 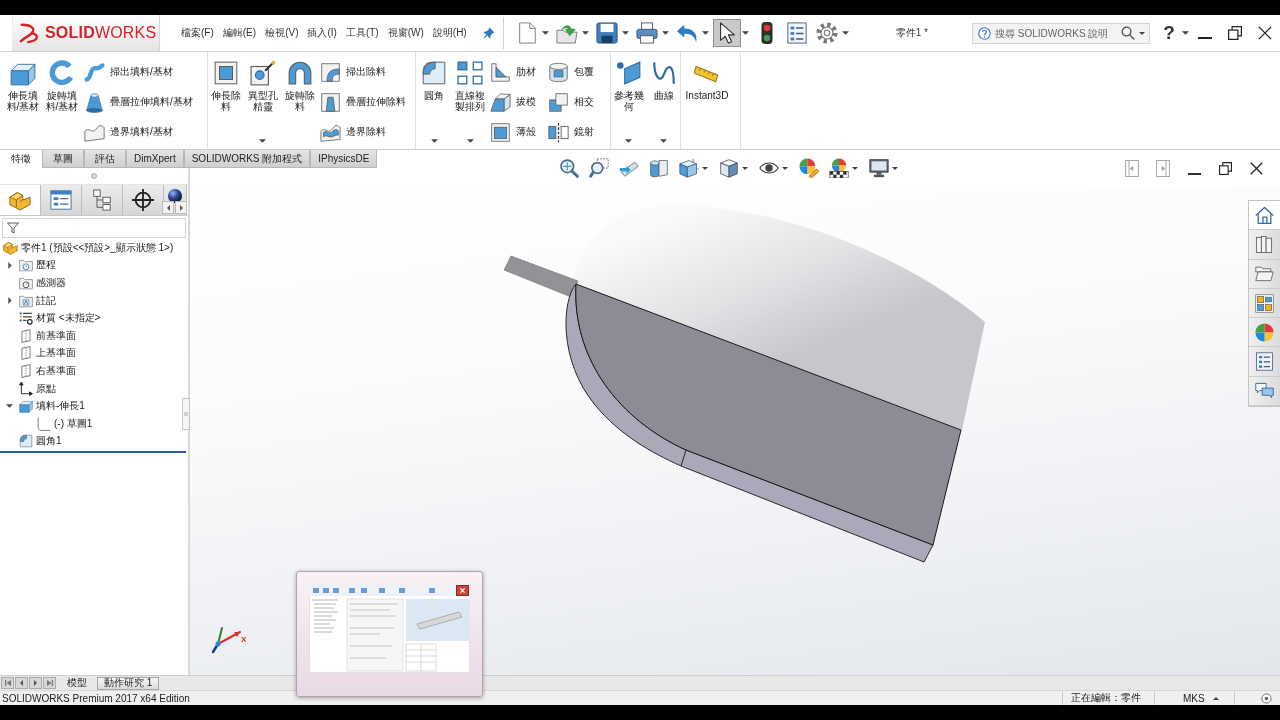 I want to click on ribbon-button: 鏡射, so click(x=571, y=132).